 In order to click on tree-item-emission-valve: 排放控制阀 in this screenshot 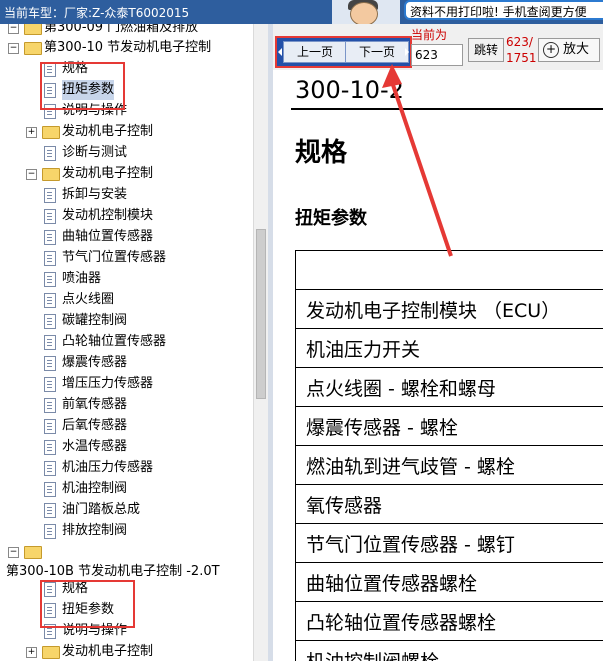, I will do `click(126, 531)`.